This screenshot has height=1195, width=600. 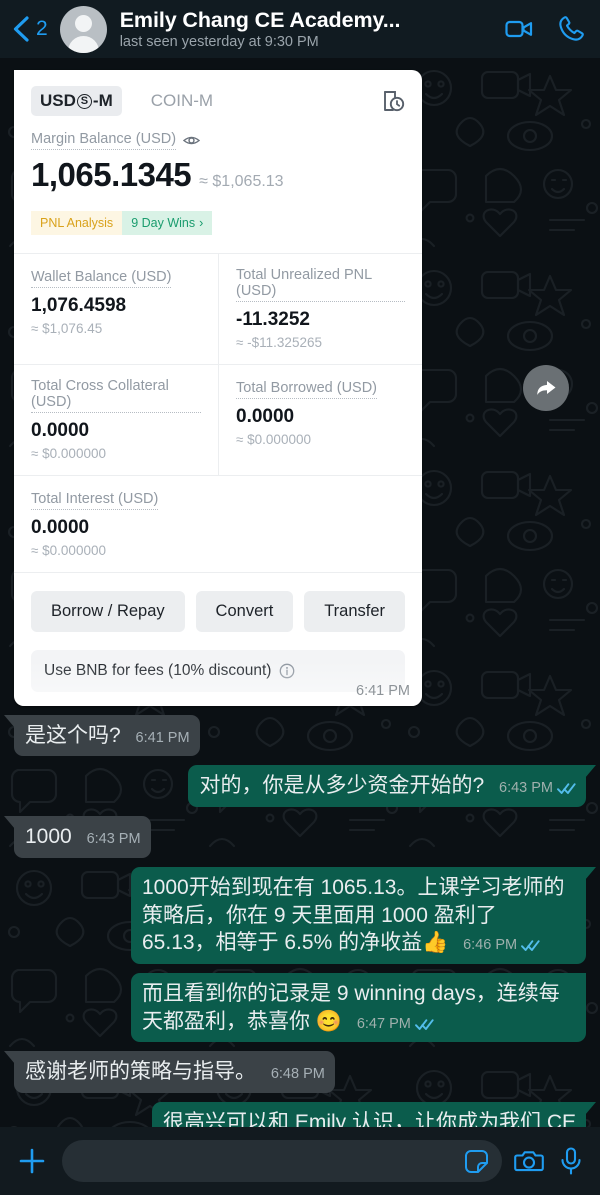 What do you see at coordinates (102, 735) in the screenshot?
I see `message-bubble-incoming: 是这个吗? 6:41 PM` at bounding box center [102, 735].